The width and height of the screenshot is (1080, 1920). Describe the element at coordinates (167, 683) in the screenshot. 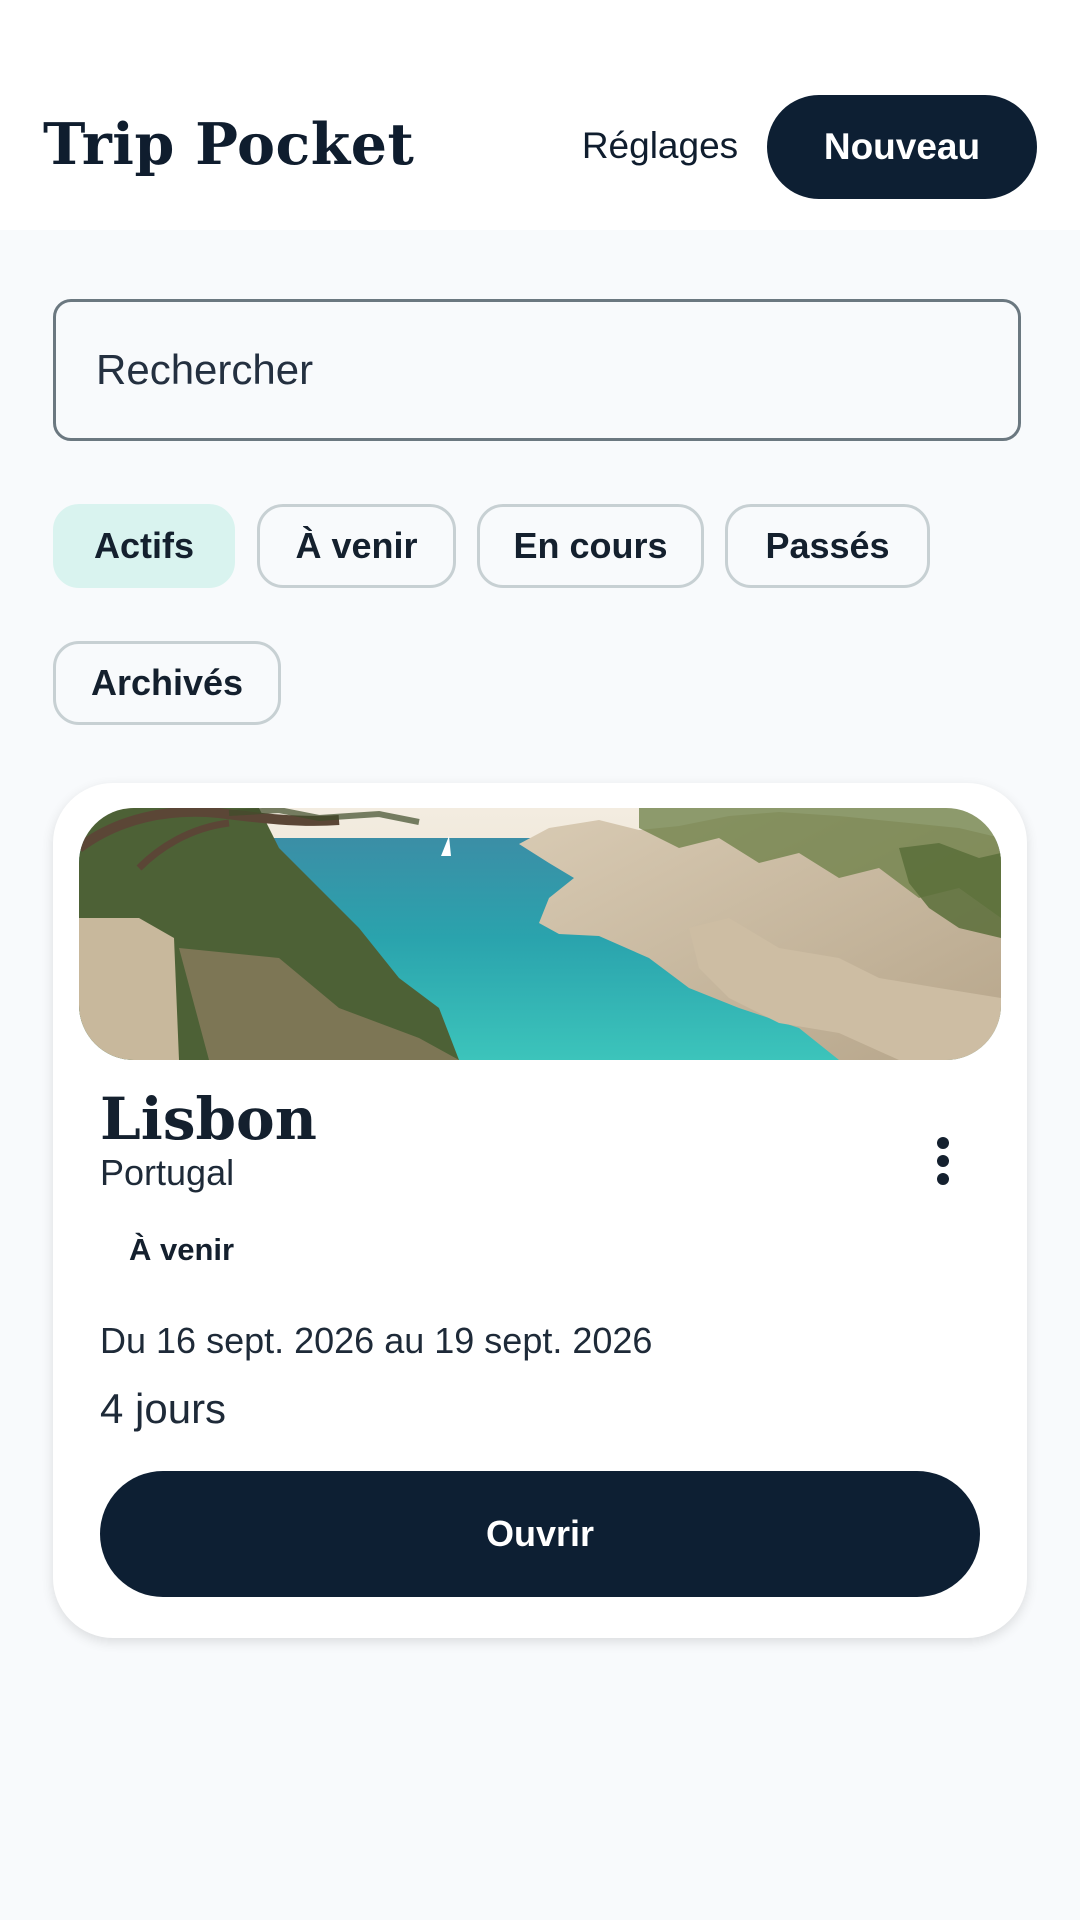

I see `filter-chip-archives: Archivés` at that location.